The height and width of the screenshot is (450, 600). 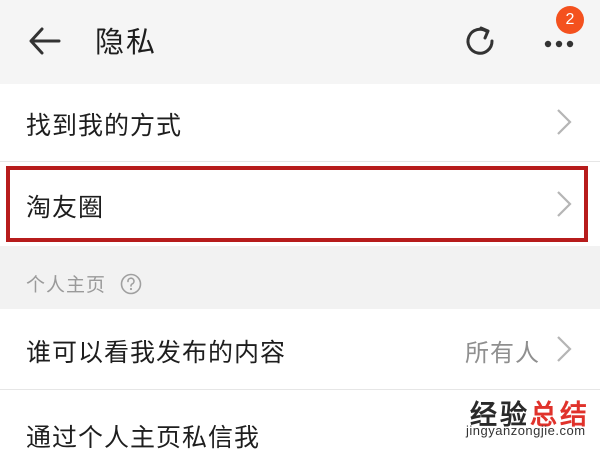 I want to click on refresh-icon, so click(x=480, y=40).